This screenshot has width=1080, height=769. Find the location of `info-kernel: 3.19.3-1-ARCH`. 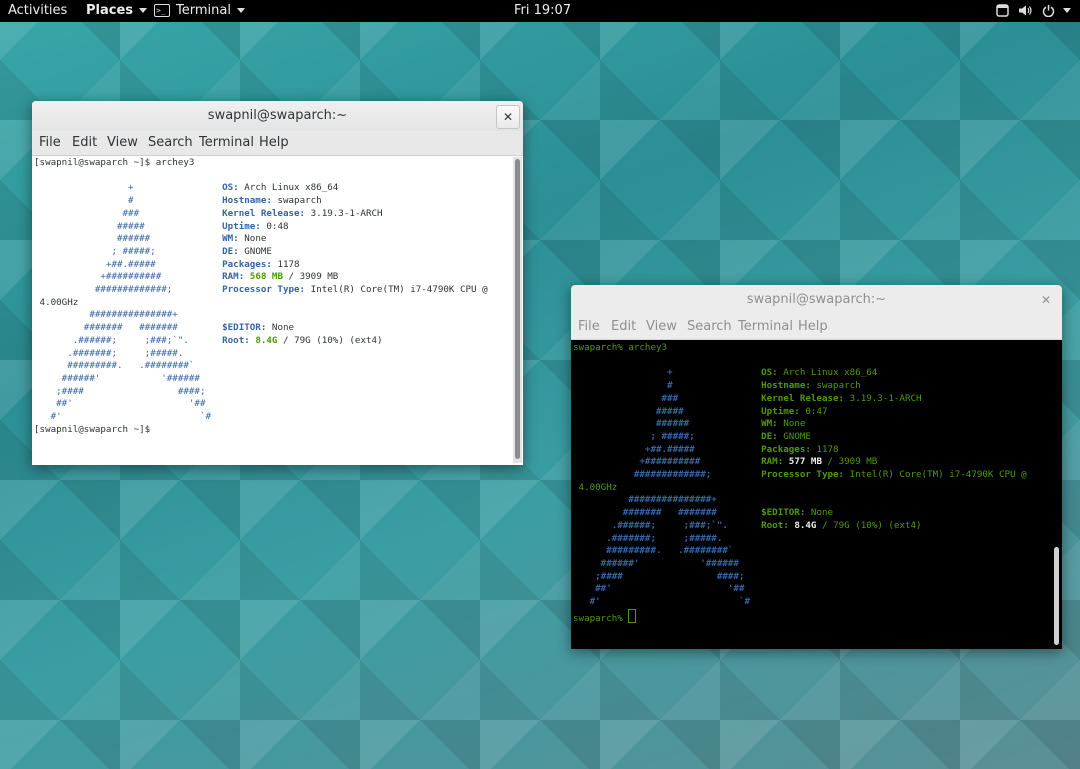

info-kernel: 3.19.3-1-ARCH is located at coordinates (885, 398).